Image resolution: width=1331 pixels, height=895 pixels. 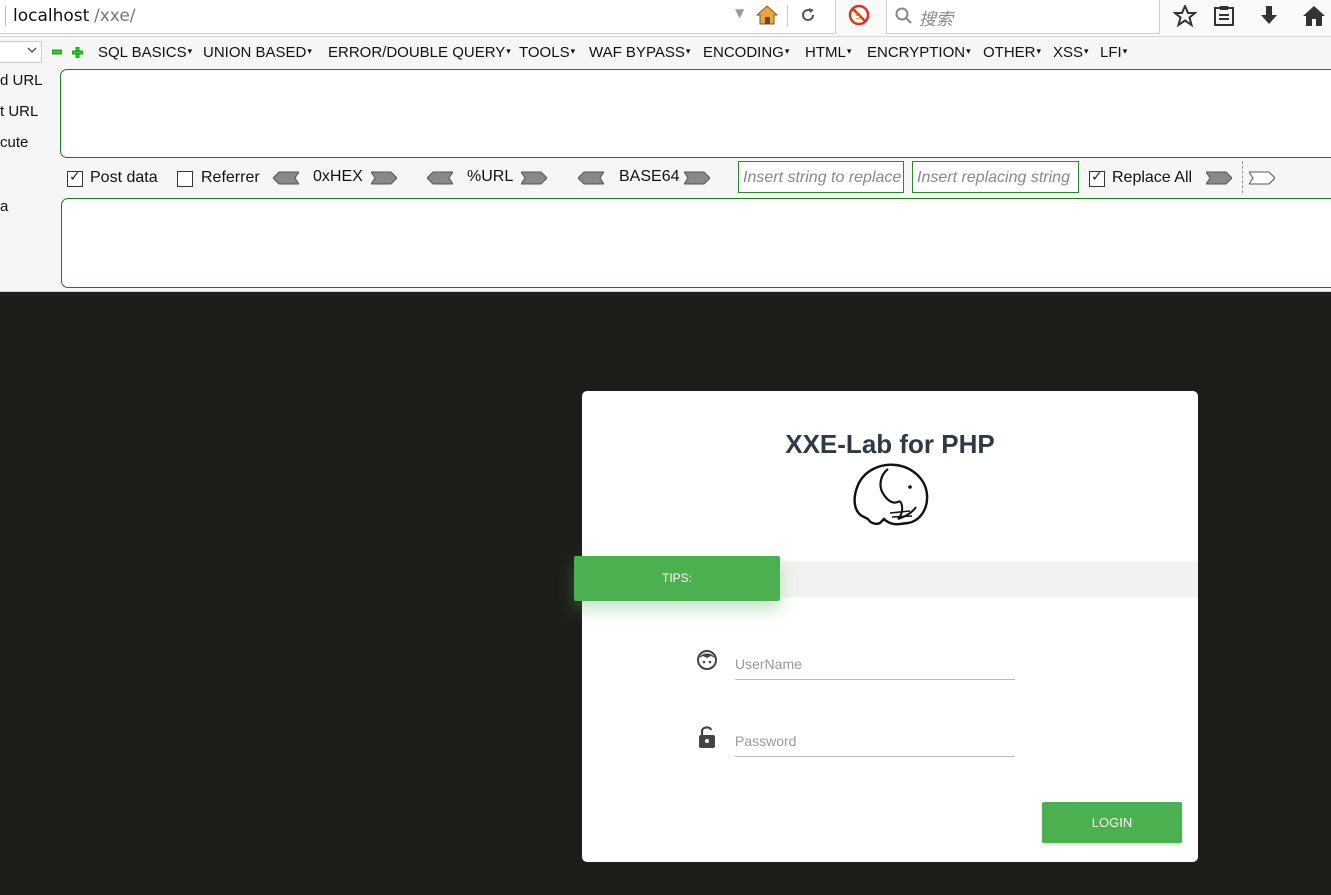 What do you see at coordinates (890, 444) in the screenshot?
I see `page-title: XXE-Lab for PHP` at bounding box center [890, 444].